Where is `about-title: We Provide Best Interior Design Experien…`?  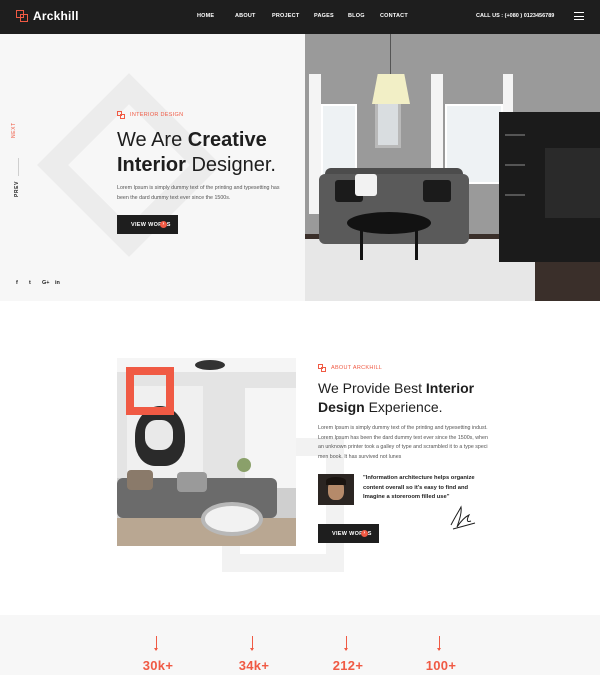 about-title: We Provide Best Interior Design Experien… is located at coordinates (396, 398).